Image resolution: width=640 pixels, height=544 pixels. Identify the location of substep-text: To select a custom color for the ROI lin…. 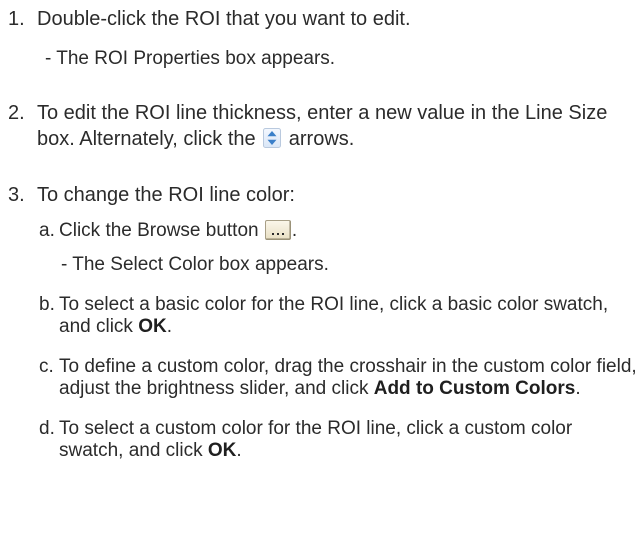
(316, 439).